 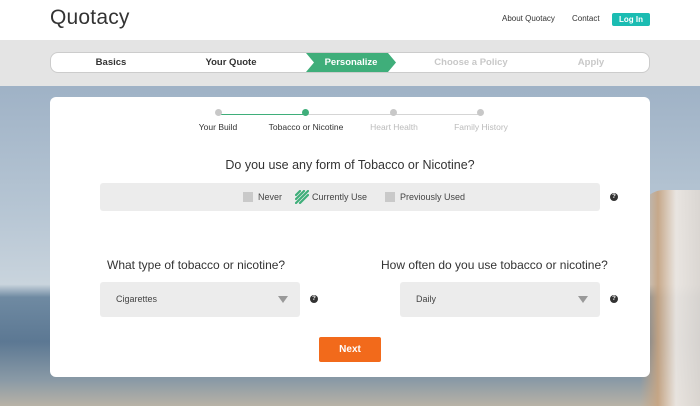 I want to click on never-checkbox, so click(x=248, y=197).